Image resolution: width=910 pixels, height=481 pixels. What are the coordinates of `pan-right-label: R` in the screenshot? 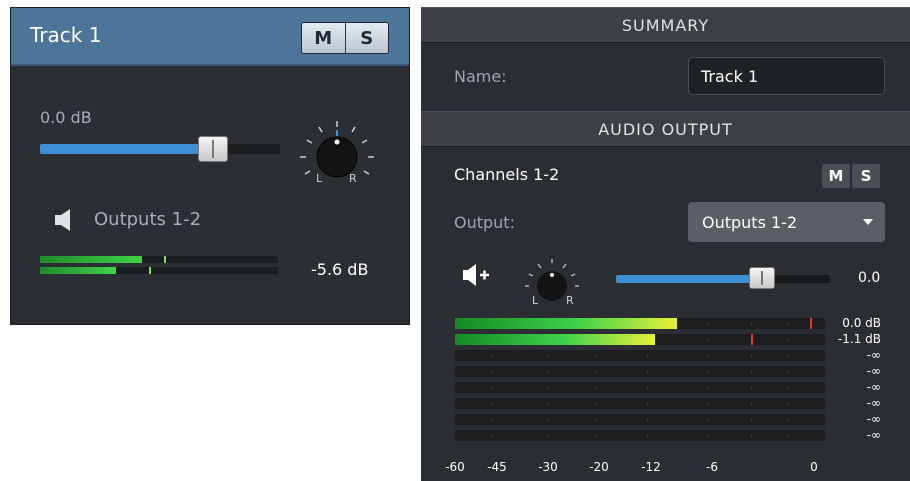 It's located at (353, 178).